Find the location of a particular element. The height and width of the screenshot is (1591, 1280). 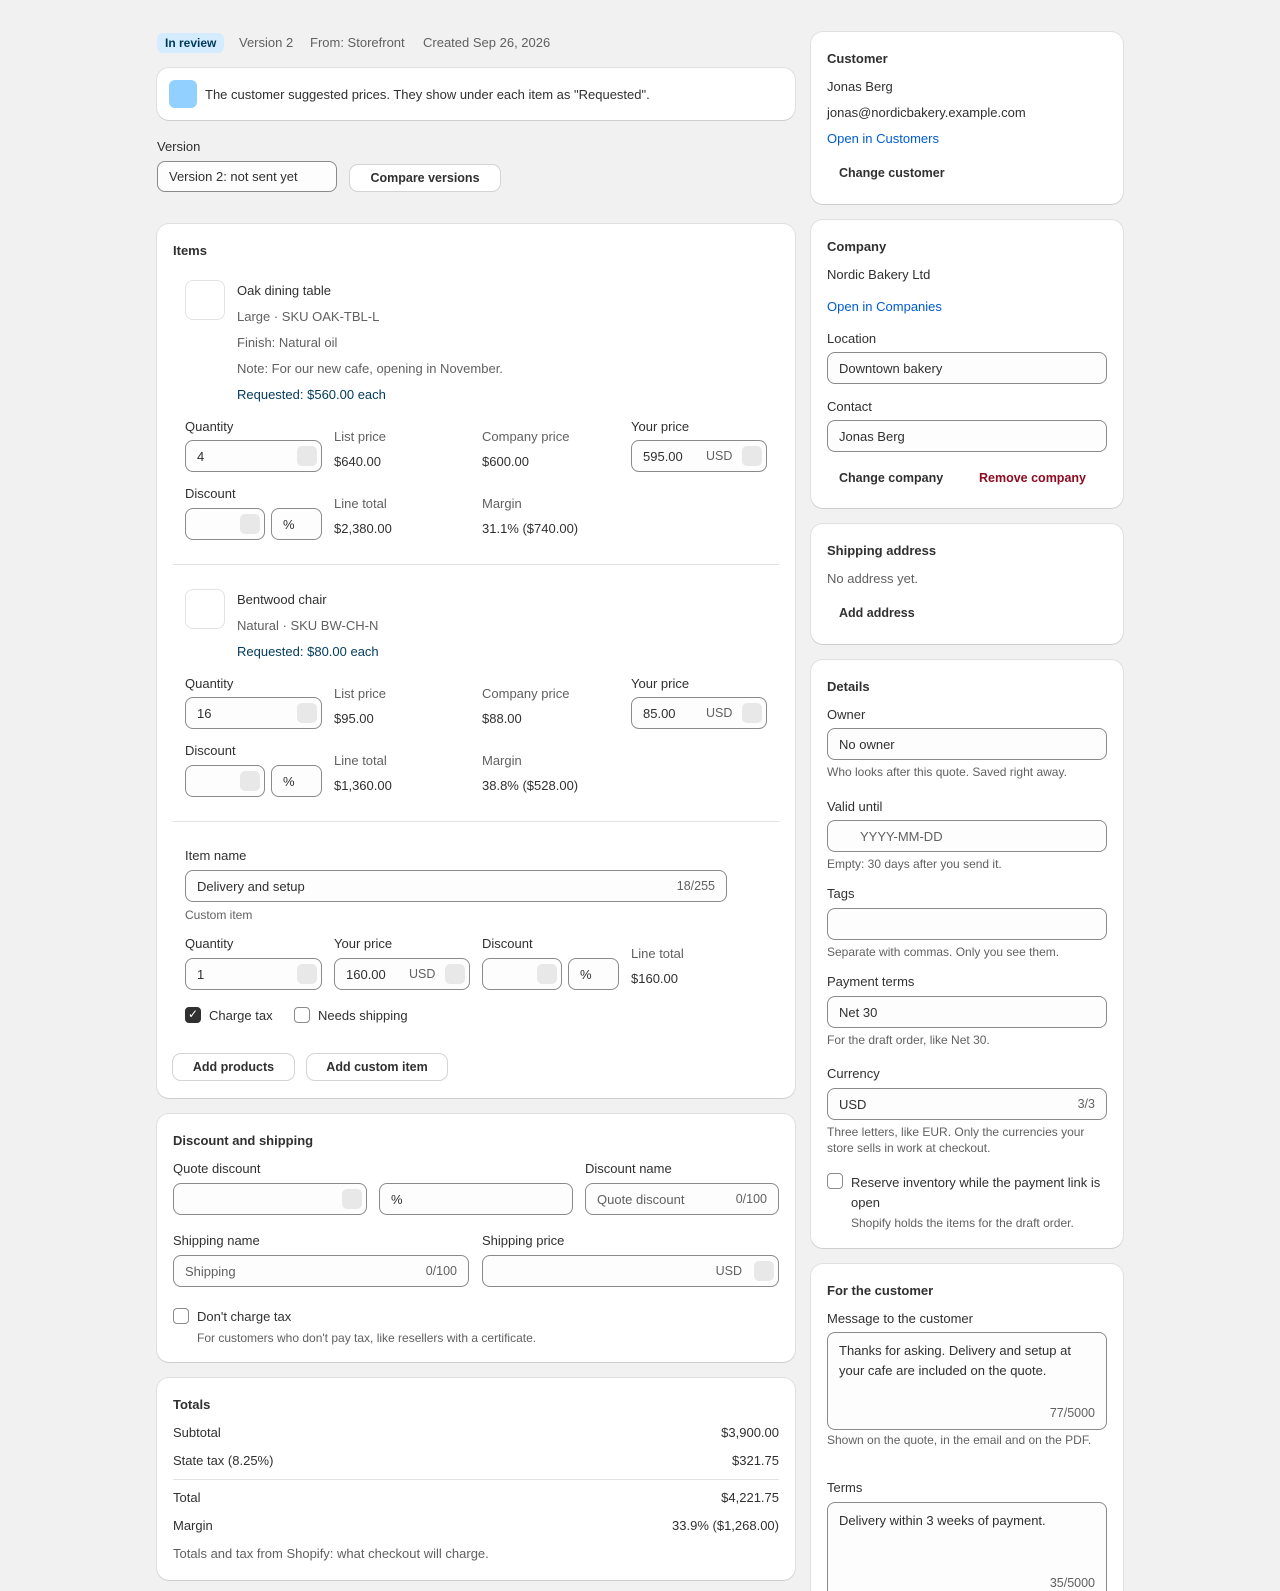

line-total: $1,360.00 is located at coordinates (363, 785).